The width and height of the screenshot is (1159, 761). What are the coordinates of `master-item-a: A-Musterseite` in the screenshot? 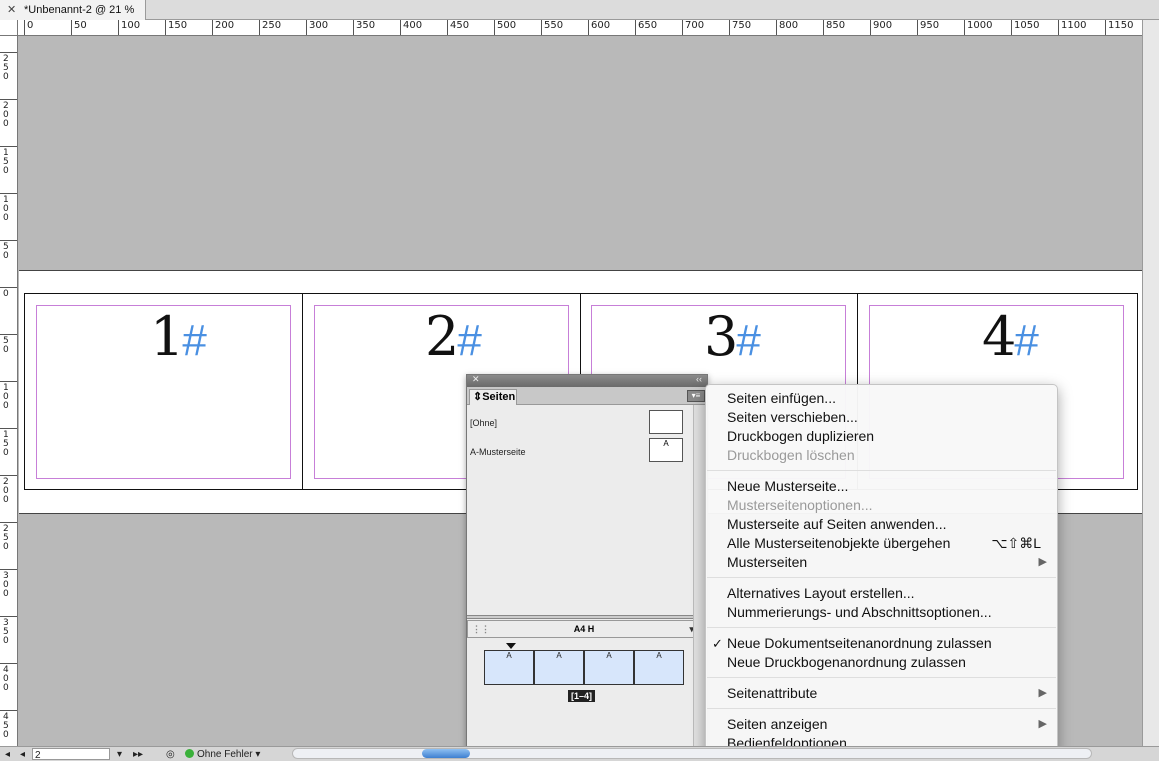 It's located at (498, 452).